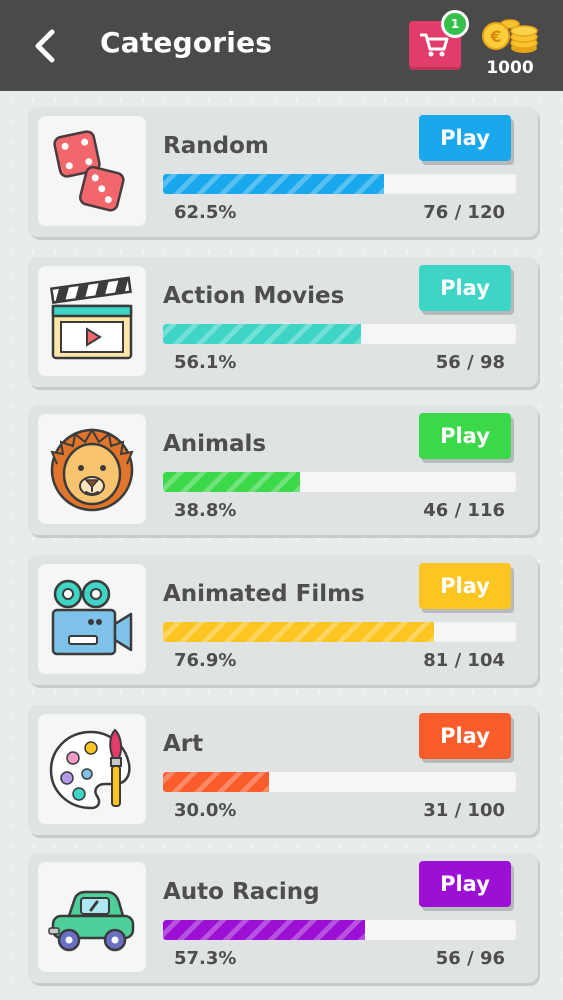 Image resolution: width=563 pixels, height=1000 pixels. I want to click on category-name: Random, so click(216, 146).